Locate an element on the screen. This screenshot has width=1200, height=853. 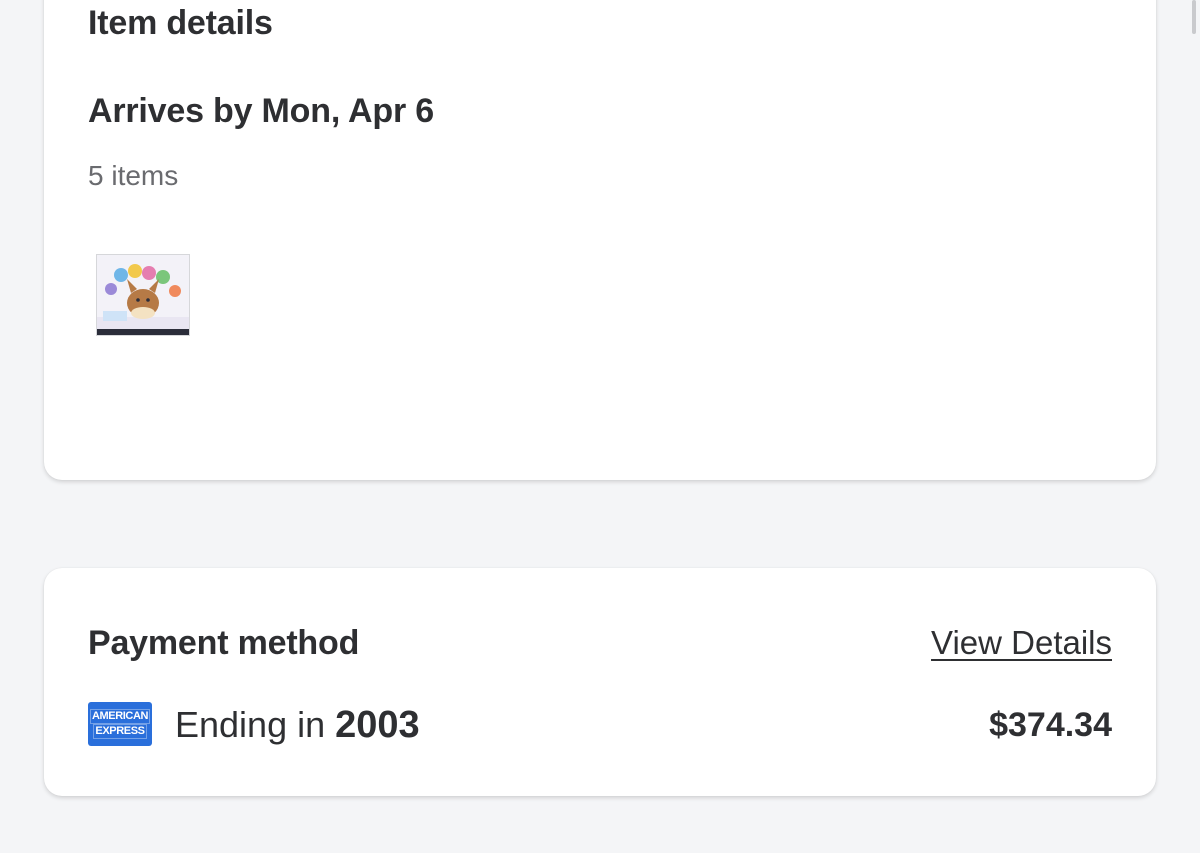
scrollbar is located at coordinates (1193, 426).